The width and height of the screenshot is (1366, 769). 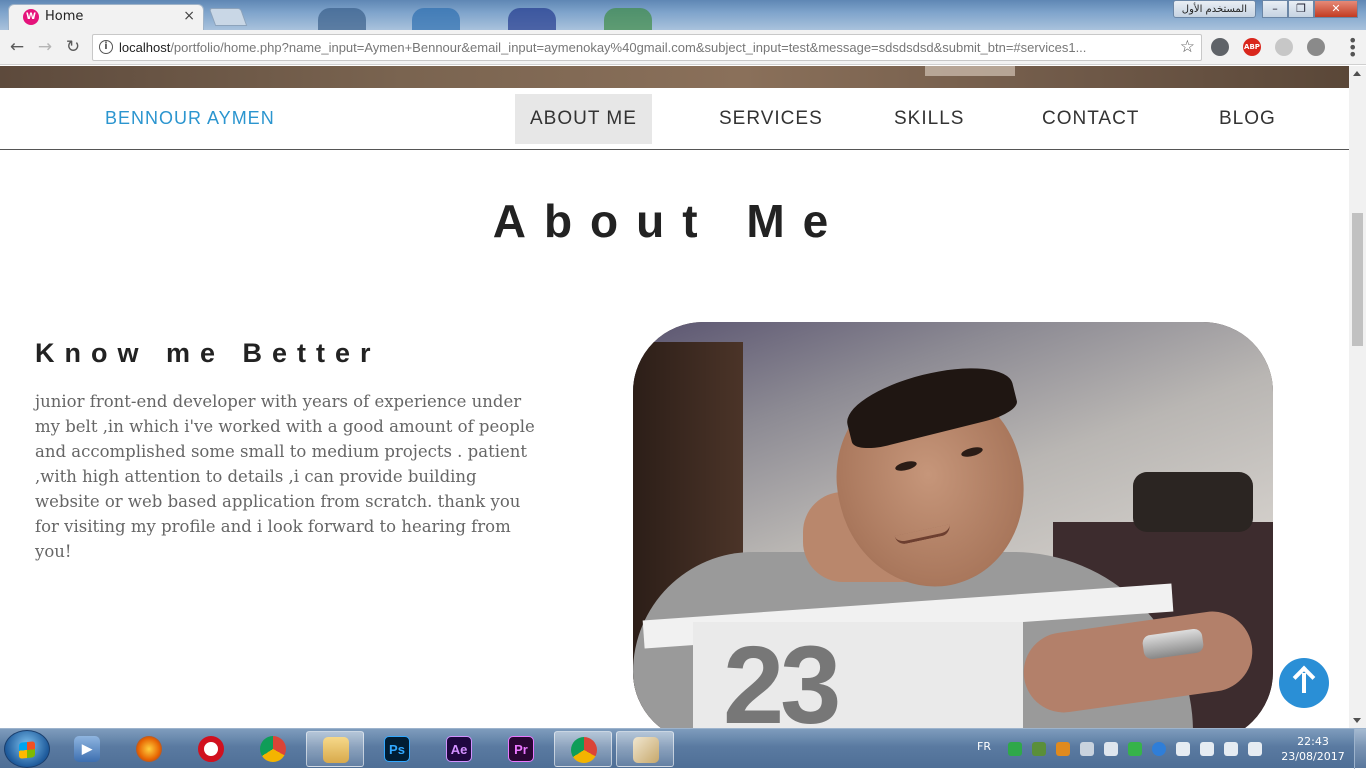 I want to click on taskbar-opera, so click(x=211, y=749).